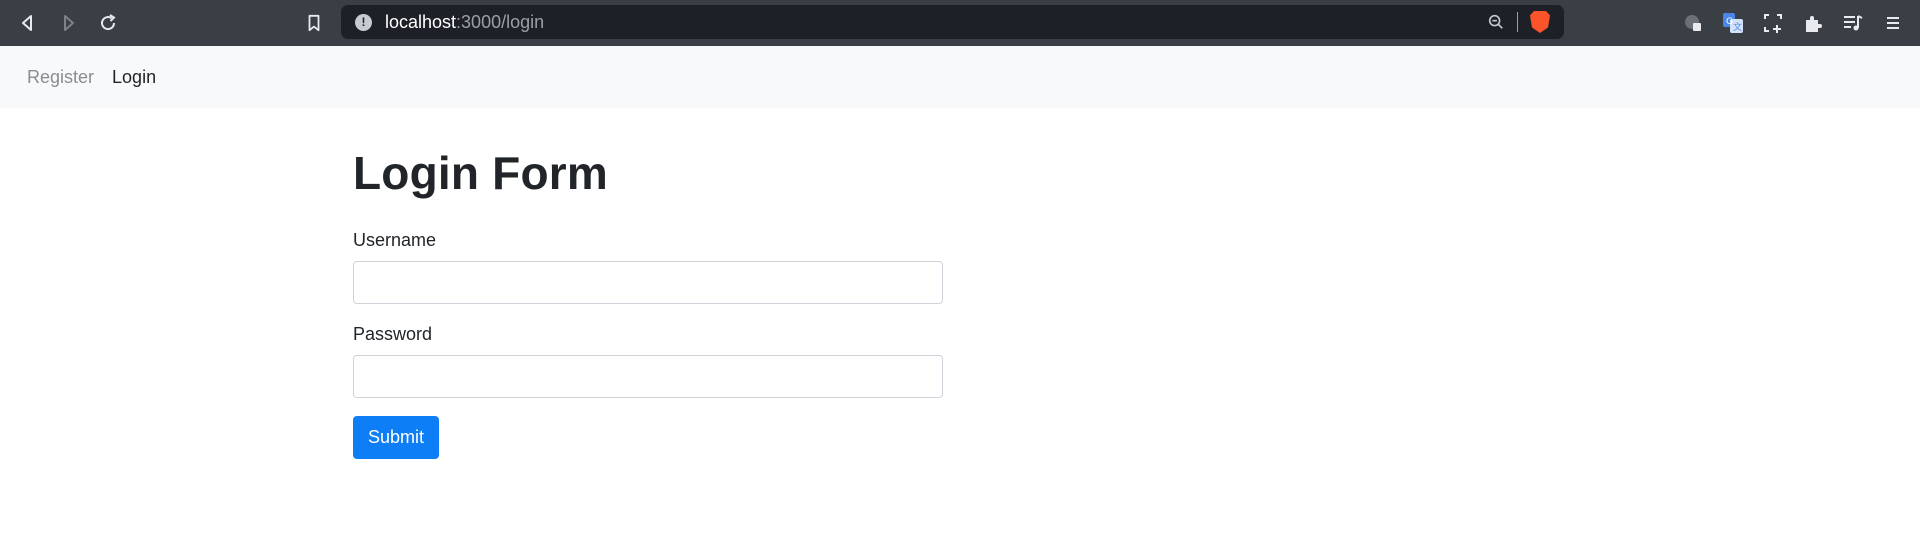 The height and width of the screenshot is (551, 1920). I want to click on reload-button, so click(108, 23).